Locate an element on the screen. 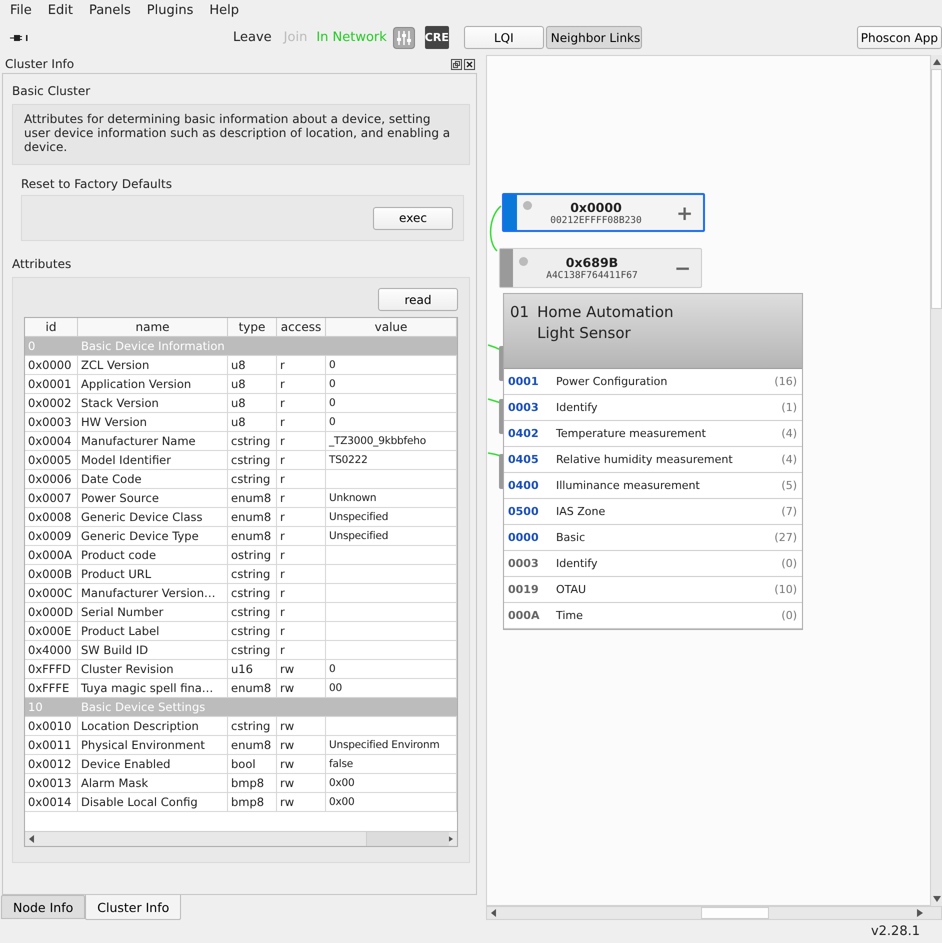  menu-item: Edit is located at coordinates (60, 10).